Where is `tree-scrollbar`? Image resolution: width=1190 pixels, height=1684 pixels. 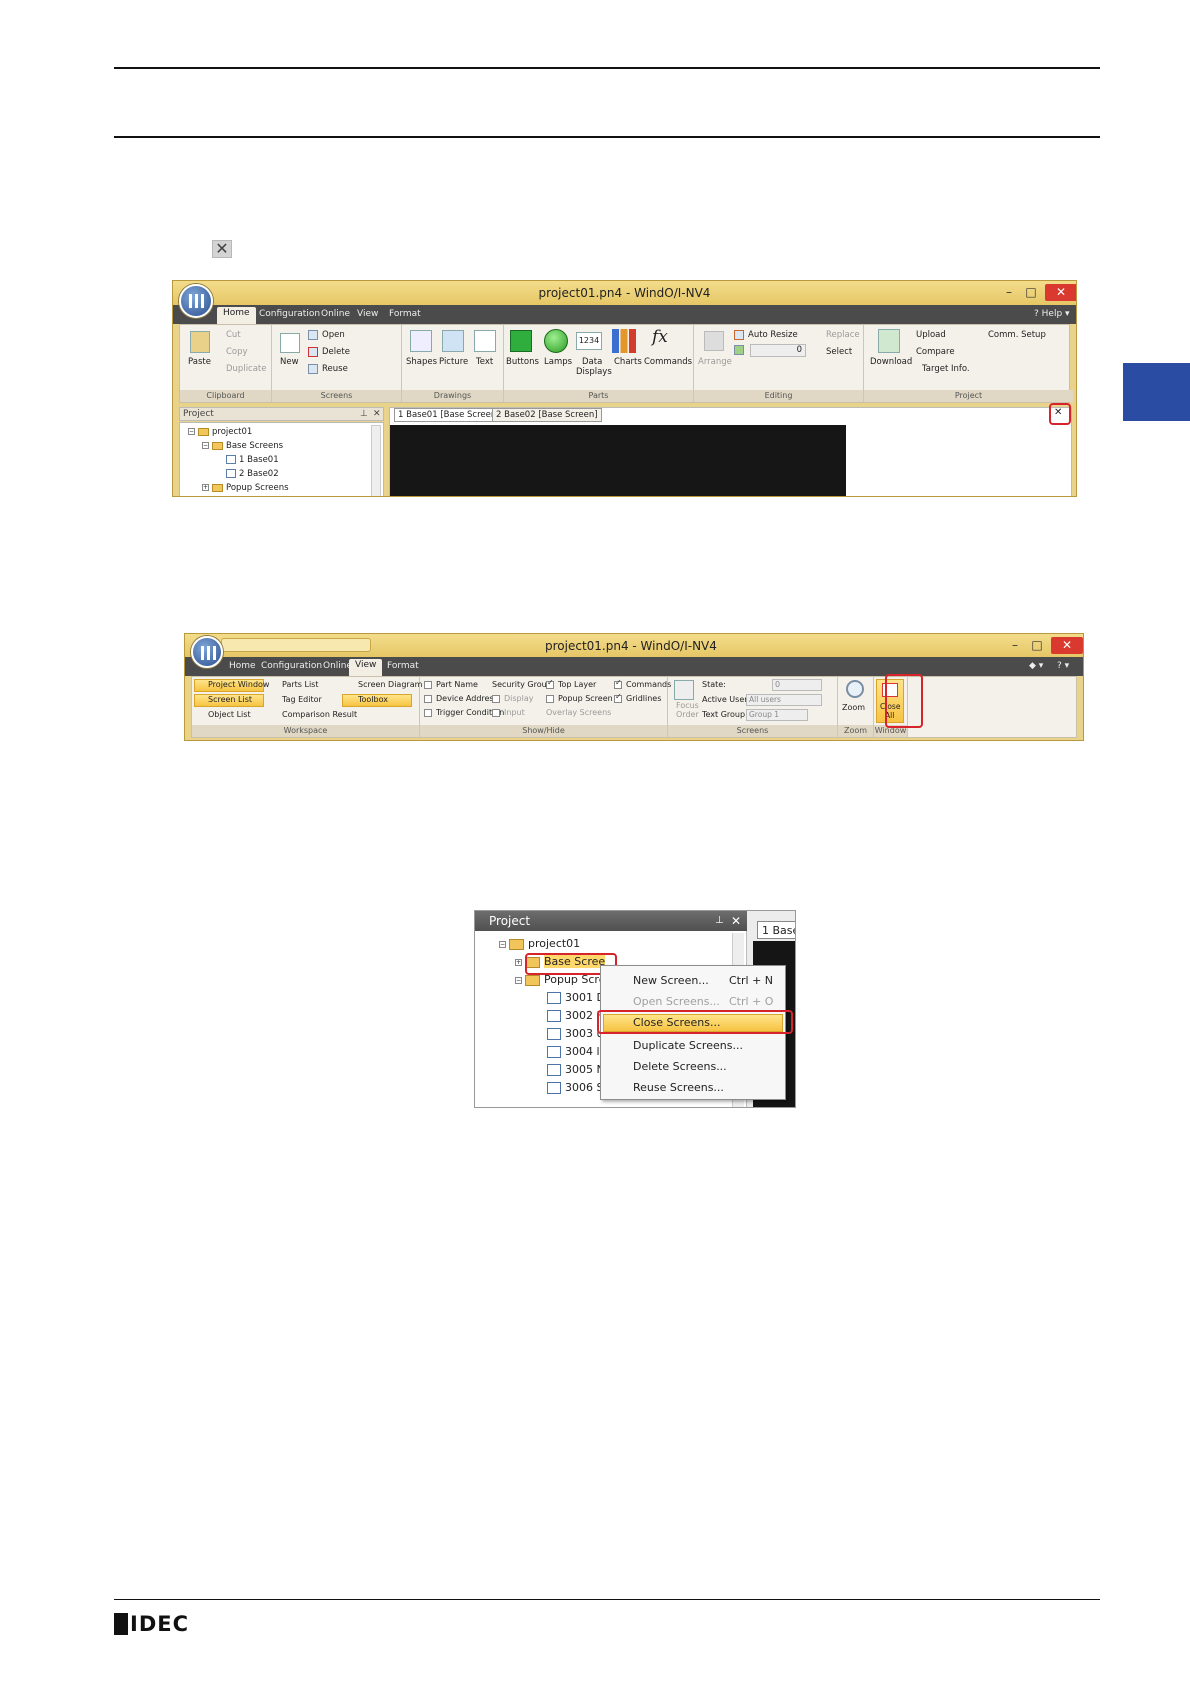 tree-scrollbar is located at coordinates (376, 460).